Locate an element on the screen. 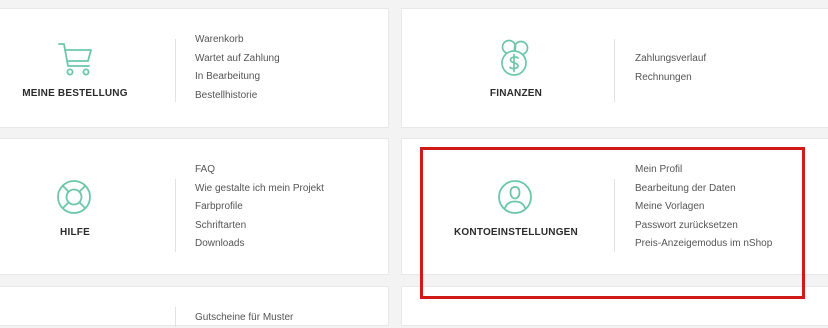  user-profile-icon is located at coordinates (515, 197).